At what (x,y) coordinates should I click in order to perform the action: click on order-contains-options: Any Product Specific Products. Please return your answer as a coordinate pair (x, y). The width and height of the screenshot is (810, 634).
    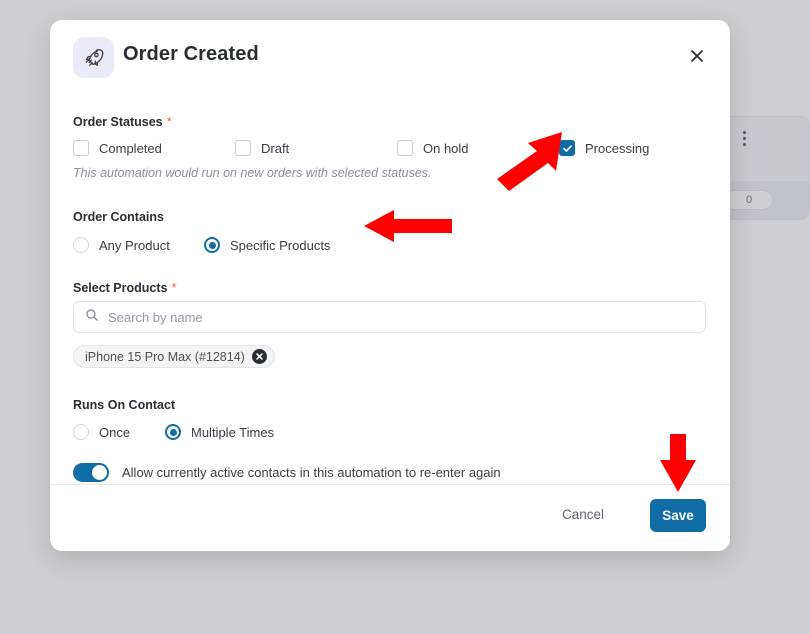
    Looking at the image, I should click on (273, 246).